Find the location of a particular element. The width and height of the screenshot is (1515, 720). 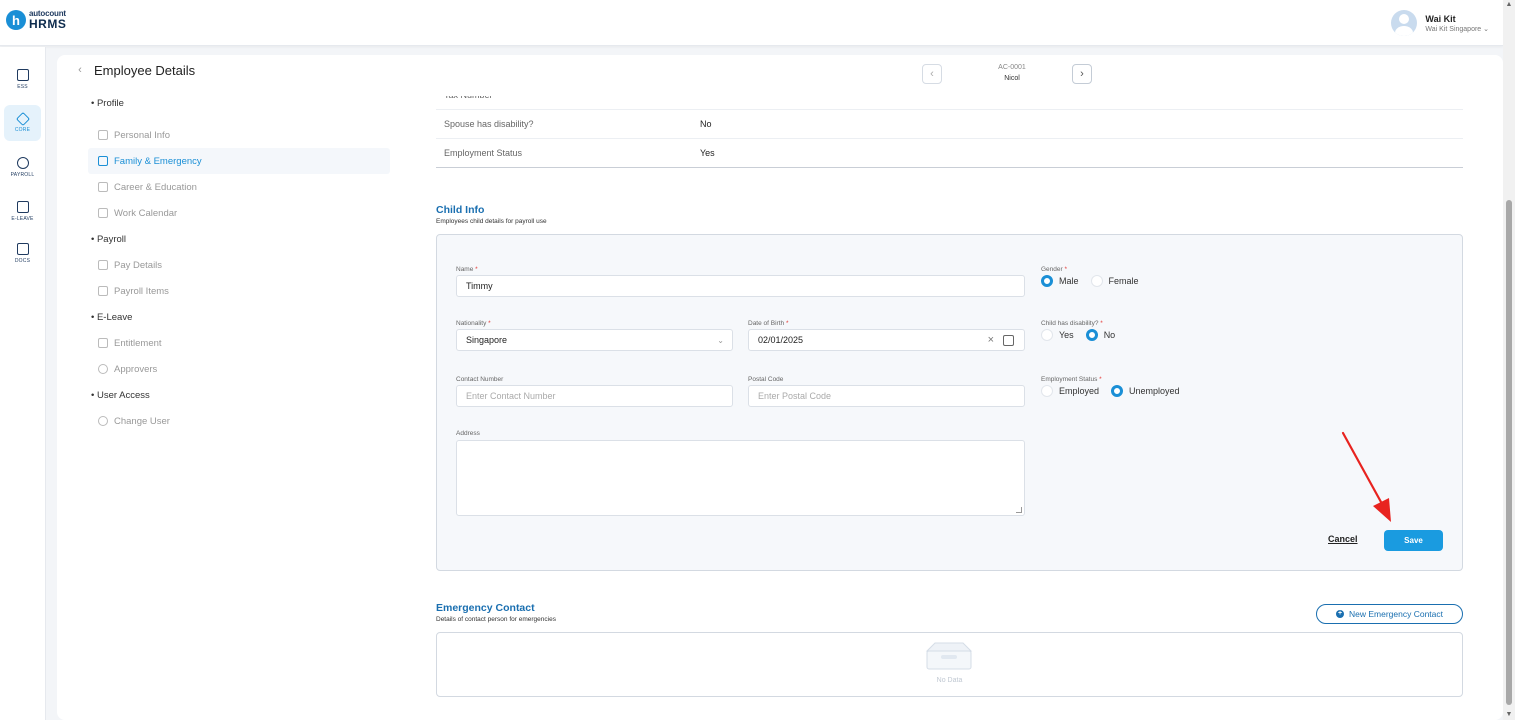

disability-yes-option: Yes is located at coordinates (1057, 335).